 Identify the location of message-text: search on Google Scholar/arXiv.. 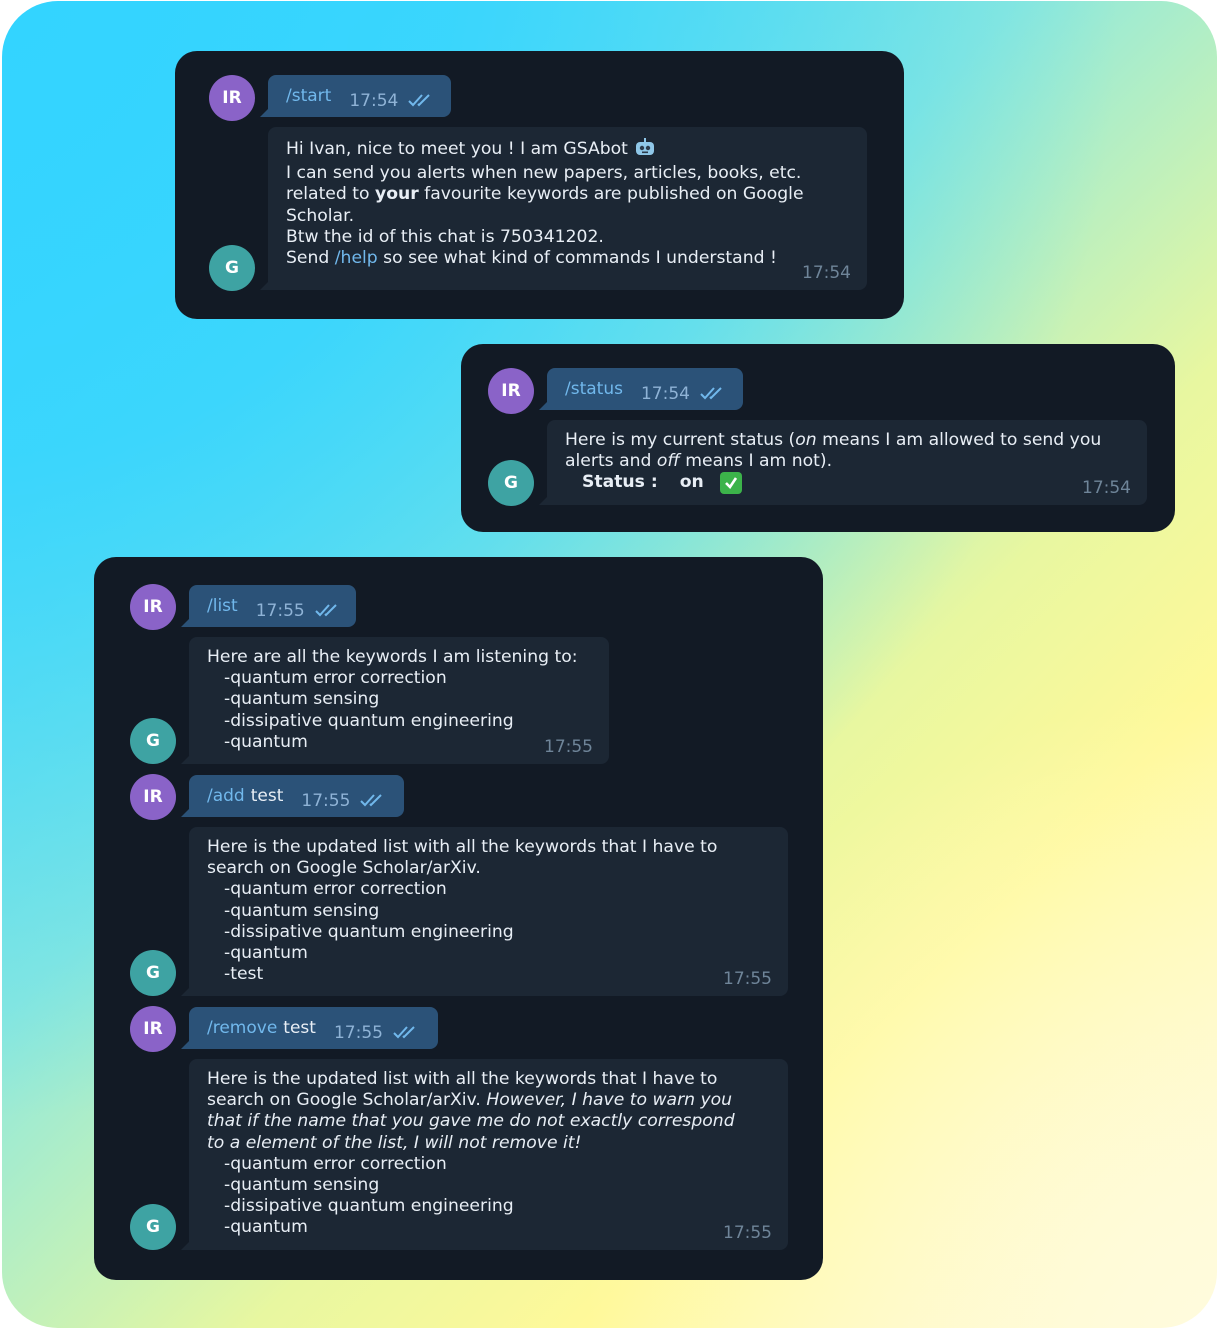
(347, 1100).